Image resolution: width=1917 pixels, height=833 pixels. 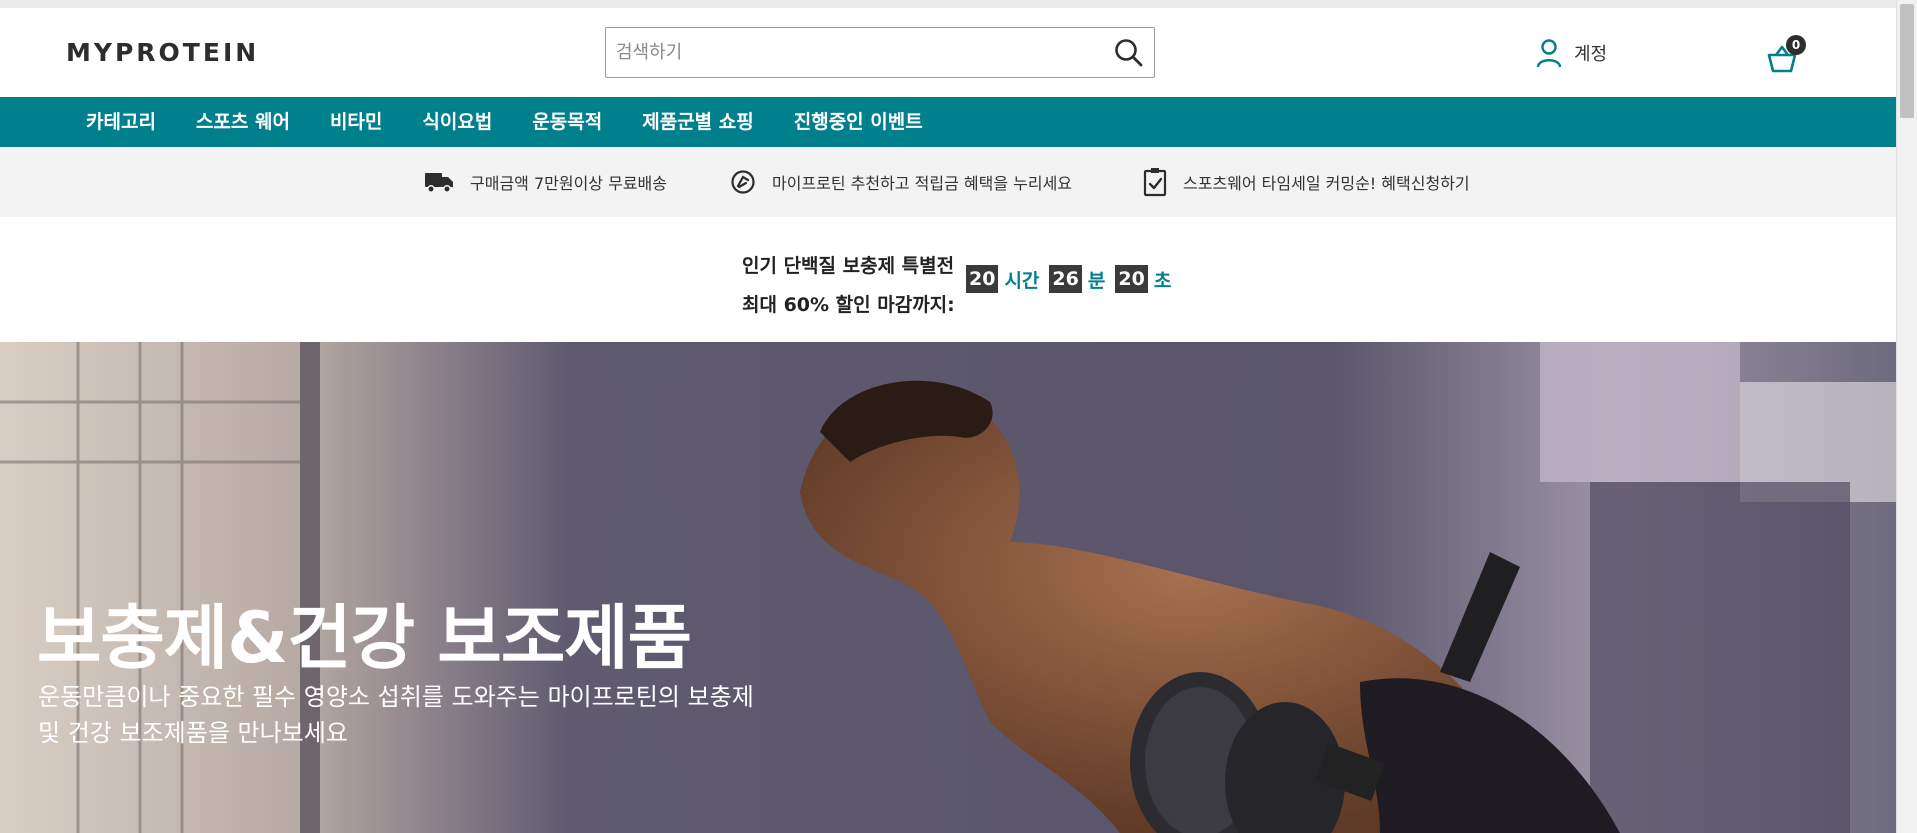 I want to click on countdown-hours-unit: 시간, so click(x=1022, y=280).